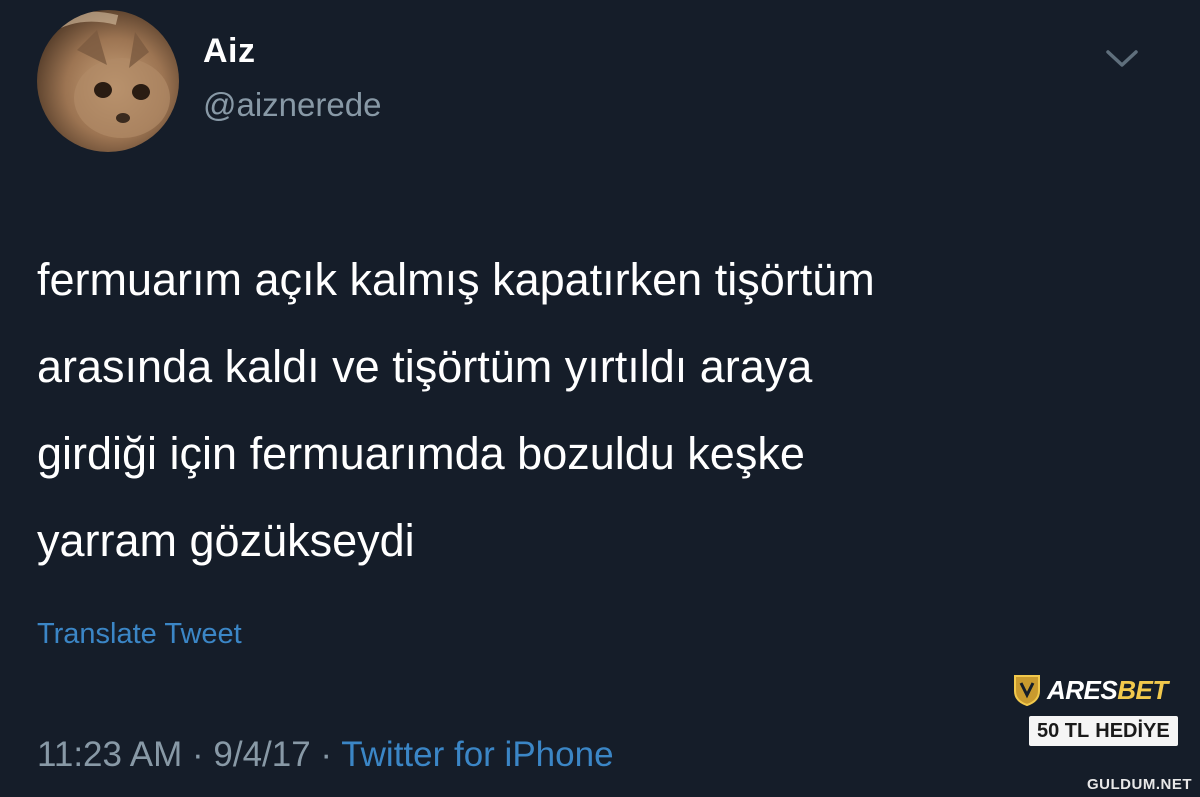  Describe the element at coordinates (1082, 689) in the screenshot. I see `ad-brand-prefix: ARES` at that location.